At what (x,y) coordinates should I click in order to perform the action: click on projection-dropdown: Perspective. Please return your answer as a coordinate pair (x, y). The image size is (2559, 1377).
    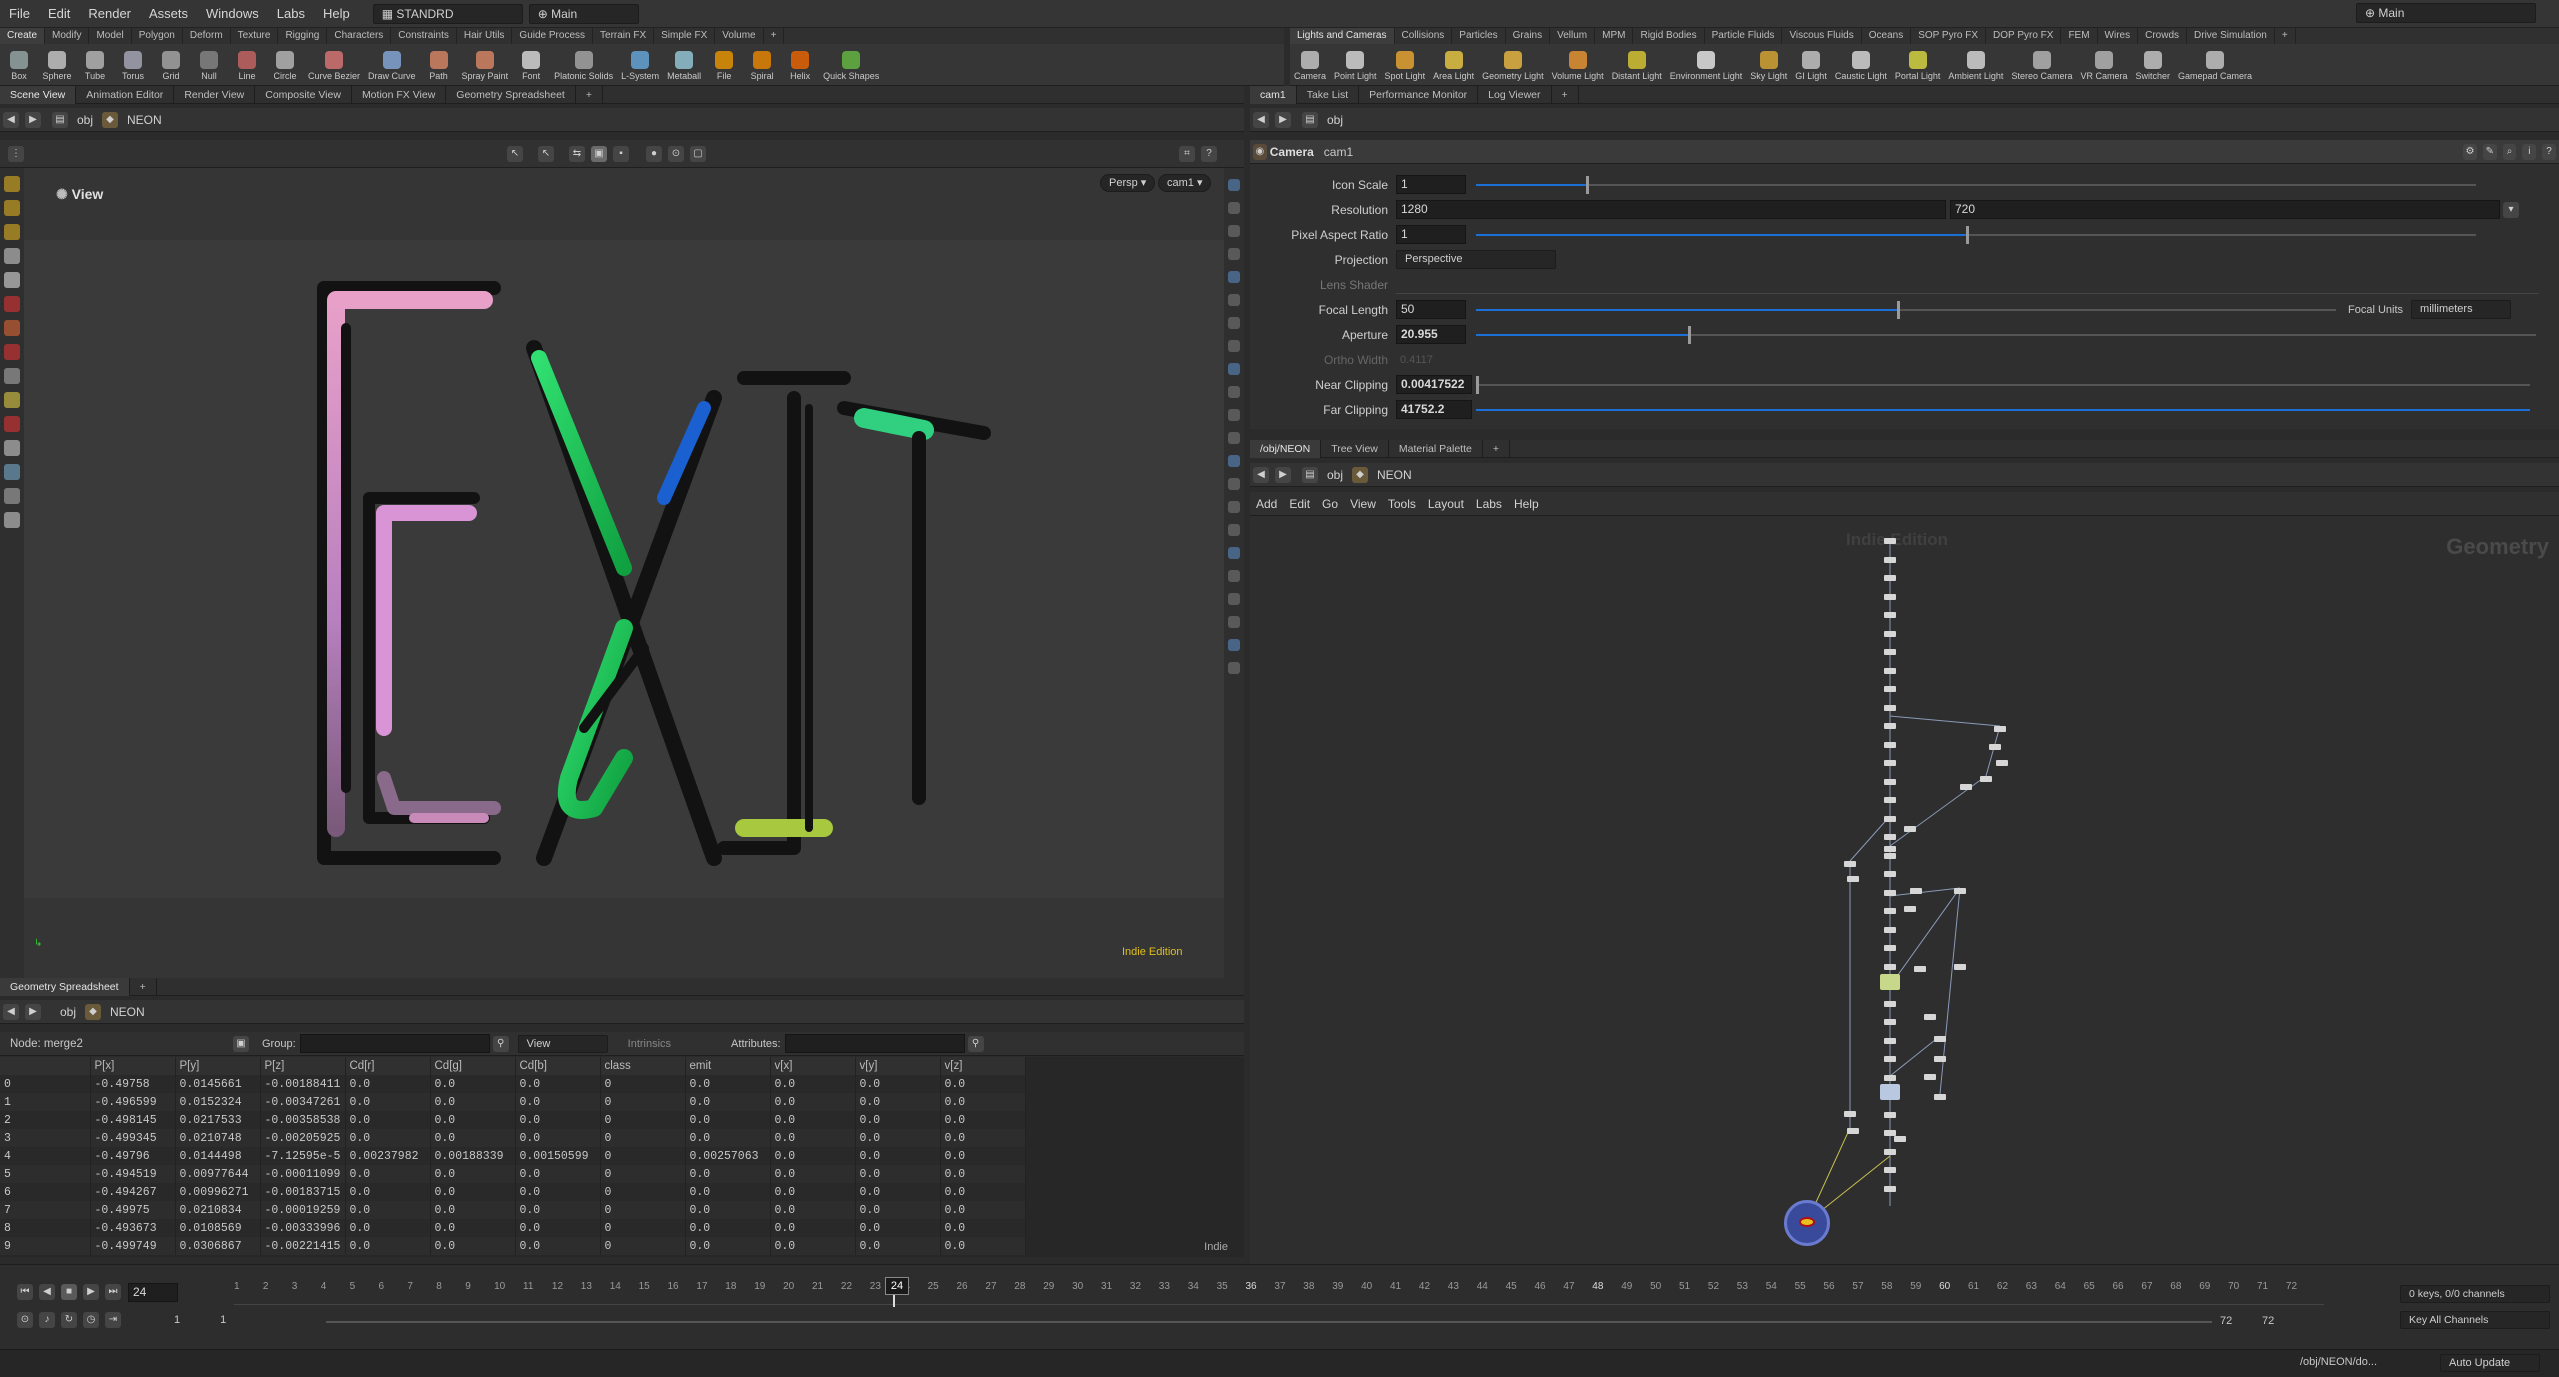
    Looking at the image, I should click on (1476, 259).